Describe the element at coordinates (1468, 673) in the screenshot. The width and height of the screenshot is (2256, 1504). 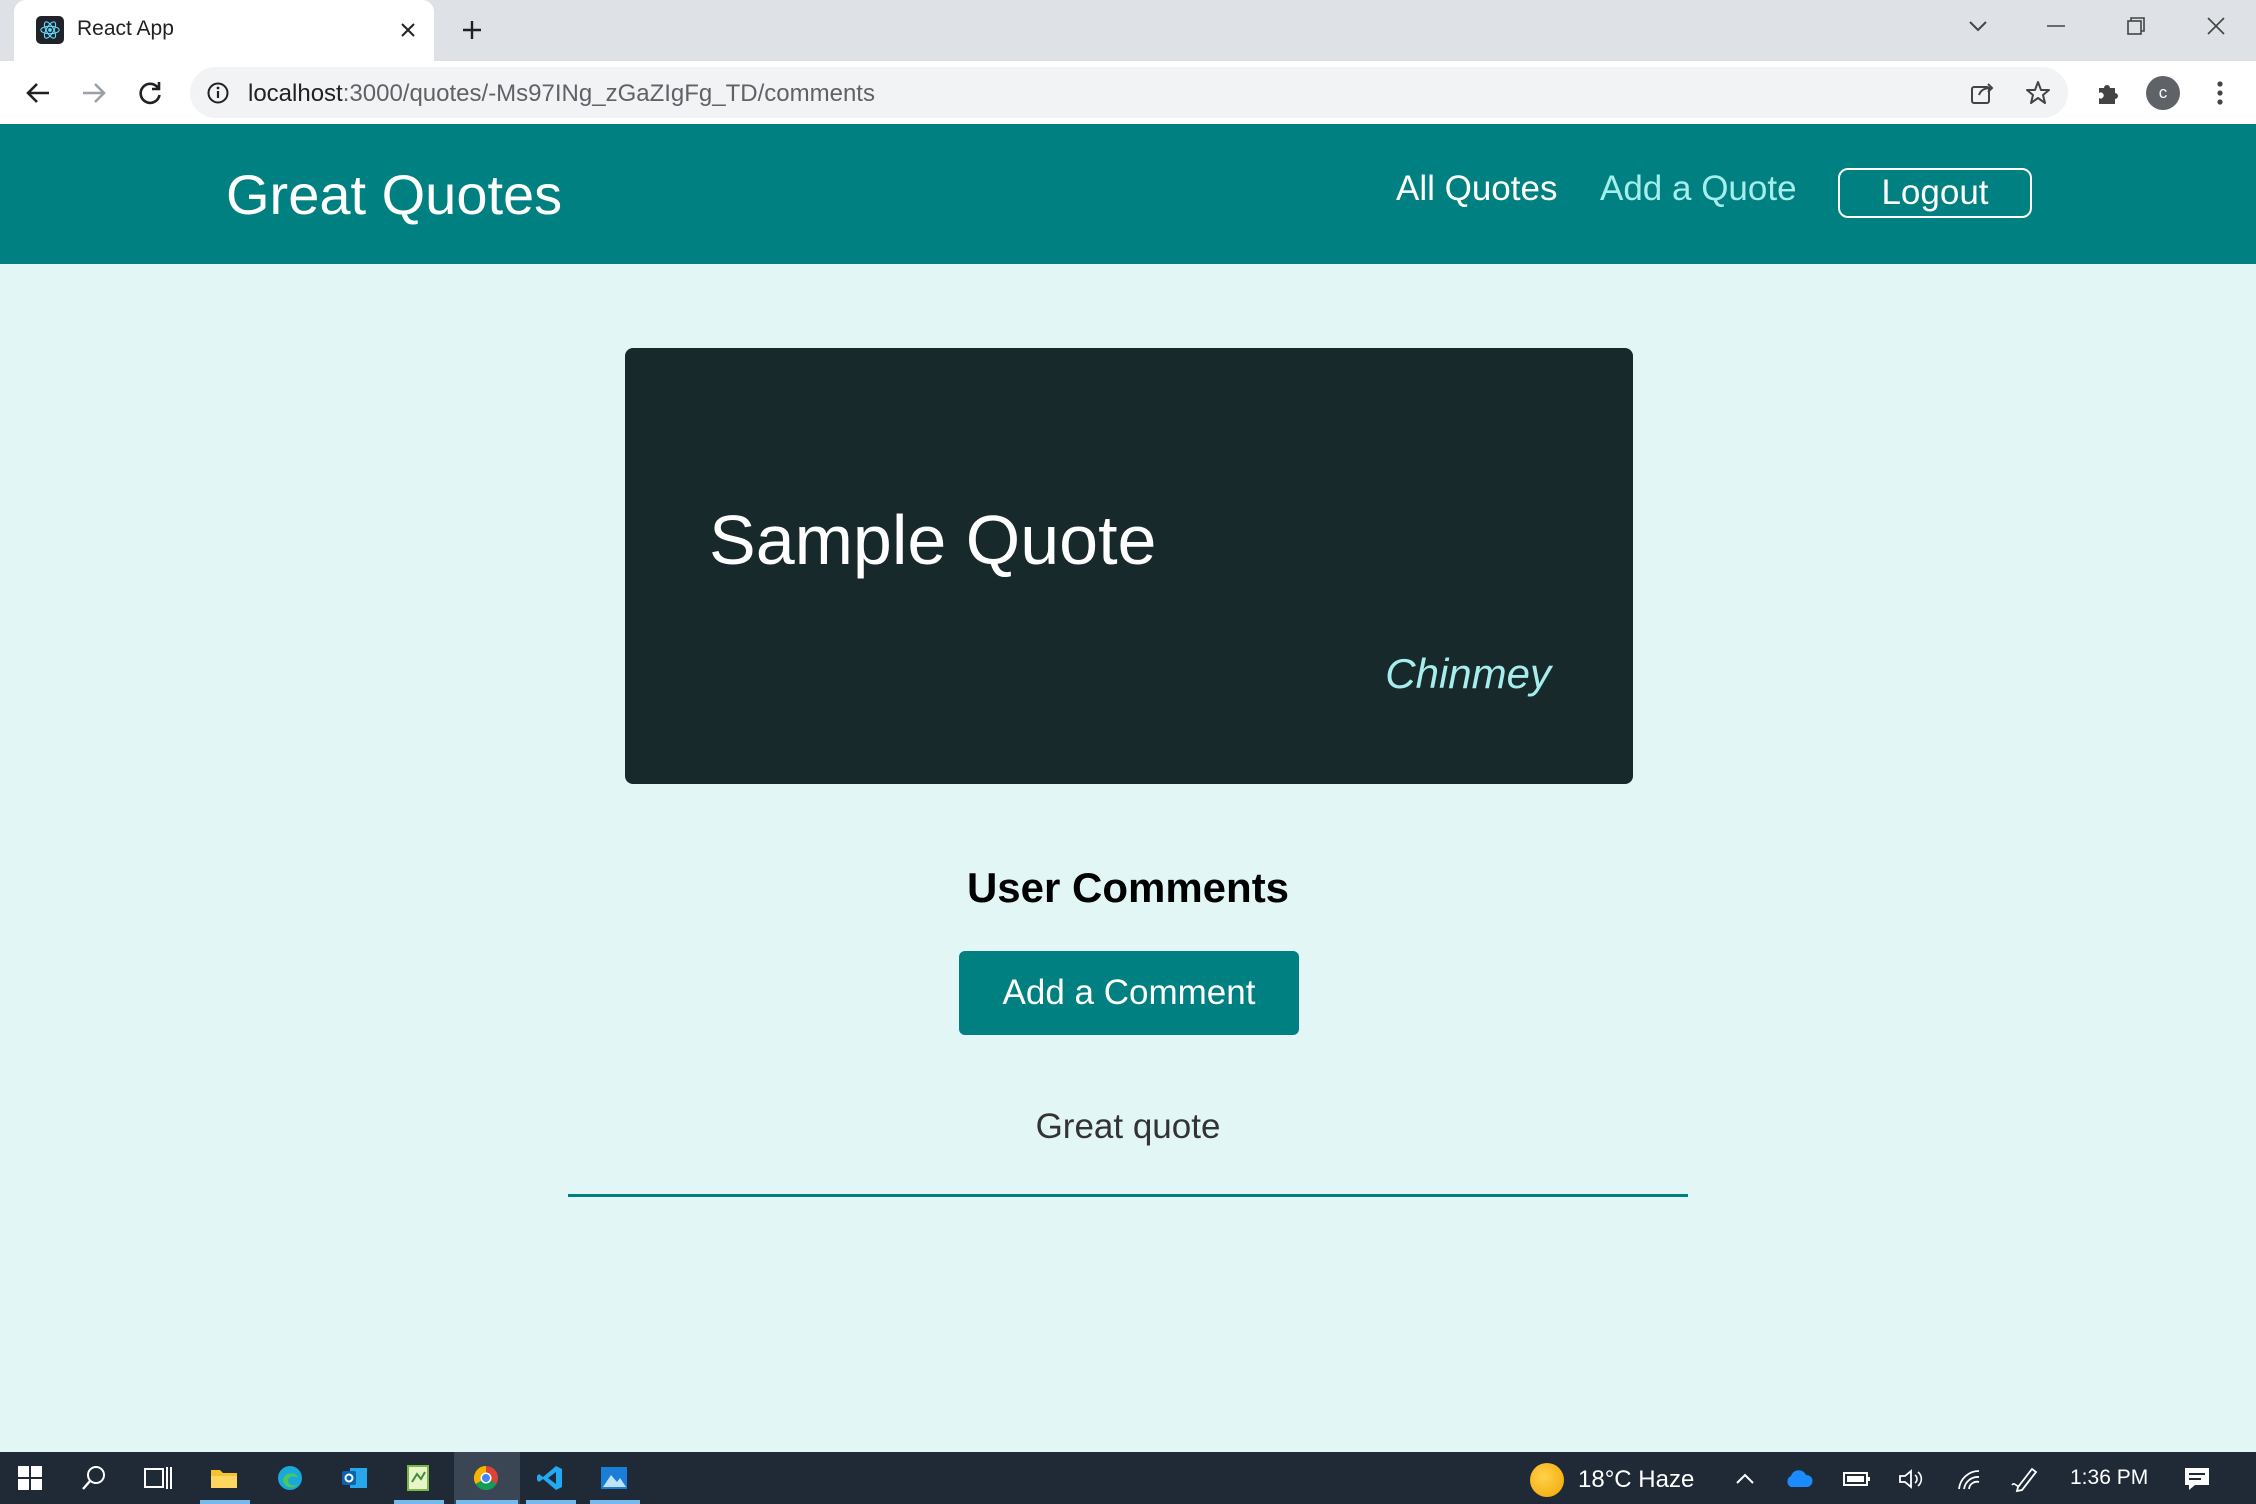
I see `quote-author: Chinmey` at that location.